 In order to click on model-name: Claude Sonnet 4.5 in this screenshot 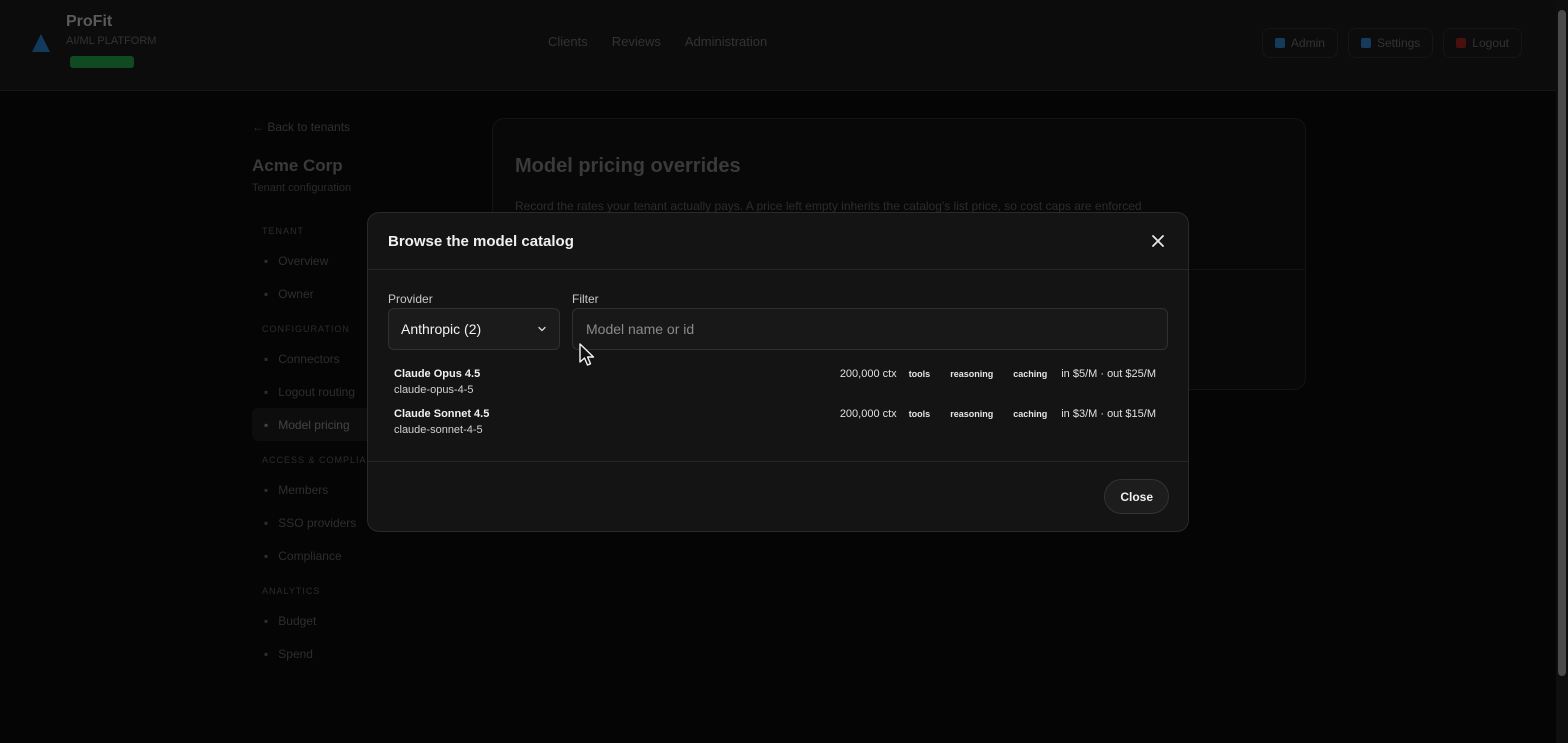, I will do `click(442, 414)`.